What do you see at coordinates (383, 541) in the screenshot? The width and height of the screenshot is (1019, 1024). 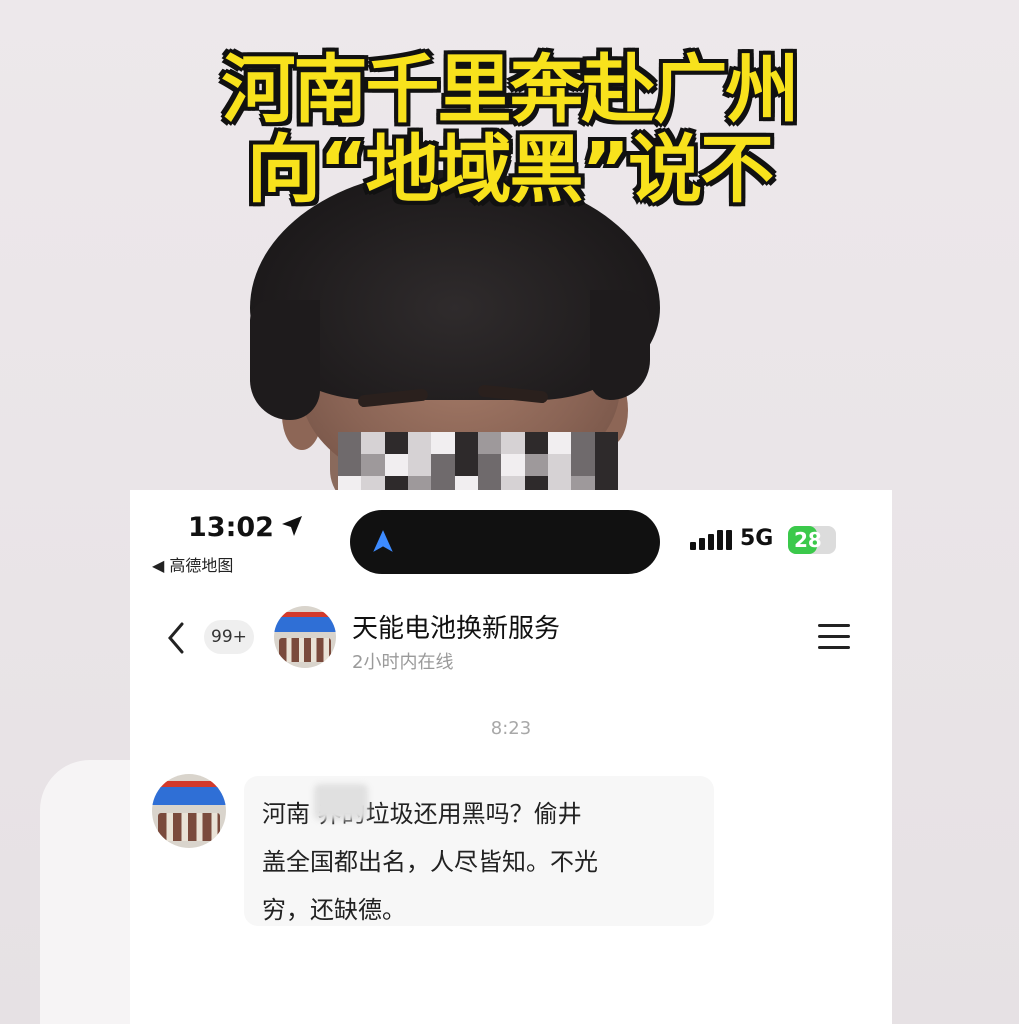 I see `navigation-icon` at bounding box center [383, 541].